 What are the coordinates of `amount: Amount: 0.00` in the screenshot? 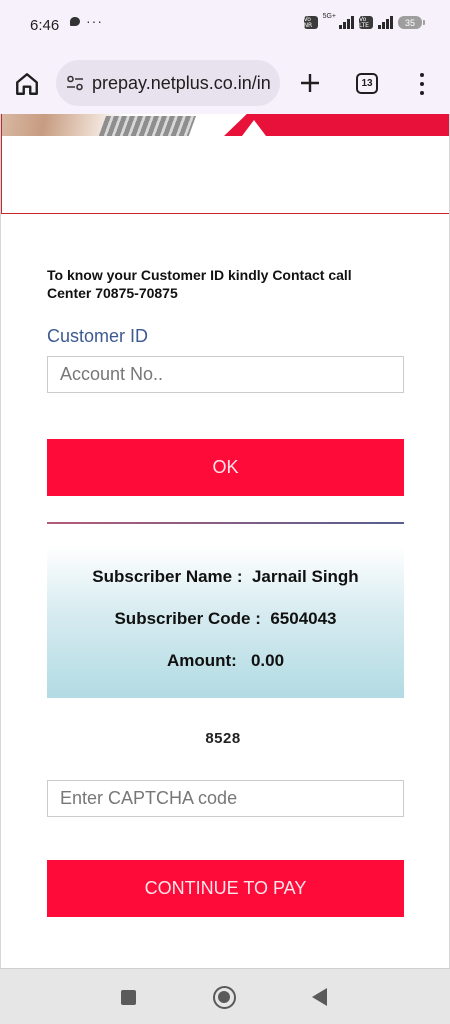 It's located at (225, 660).